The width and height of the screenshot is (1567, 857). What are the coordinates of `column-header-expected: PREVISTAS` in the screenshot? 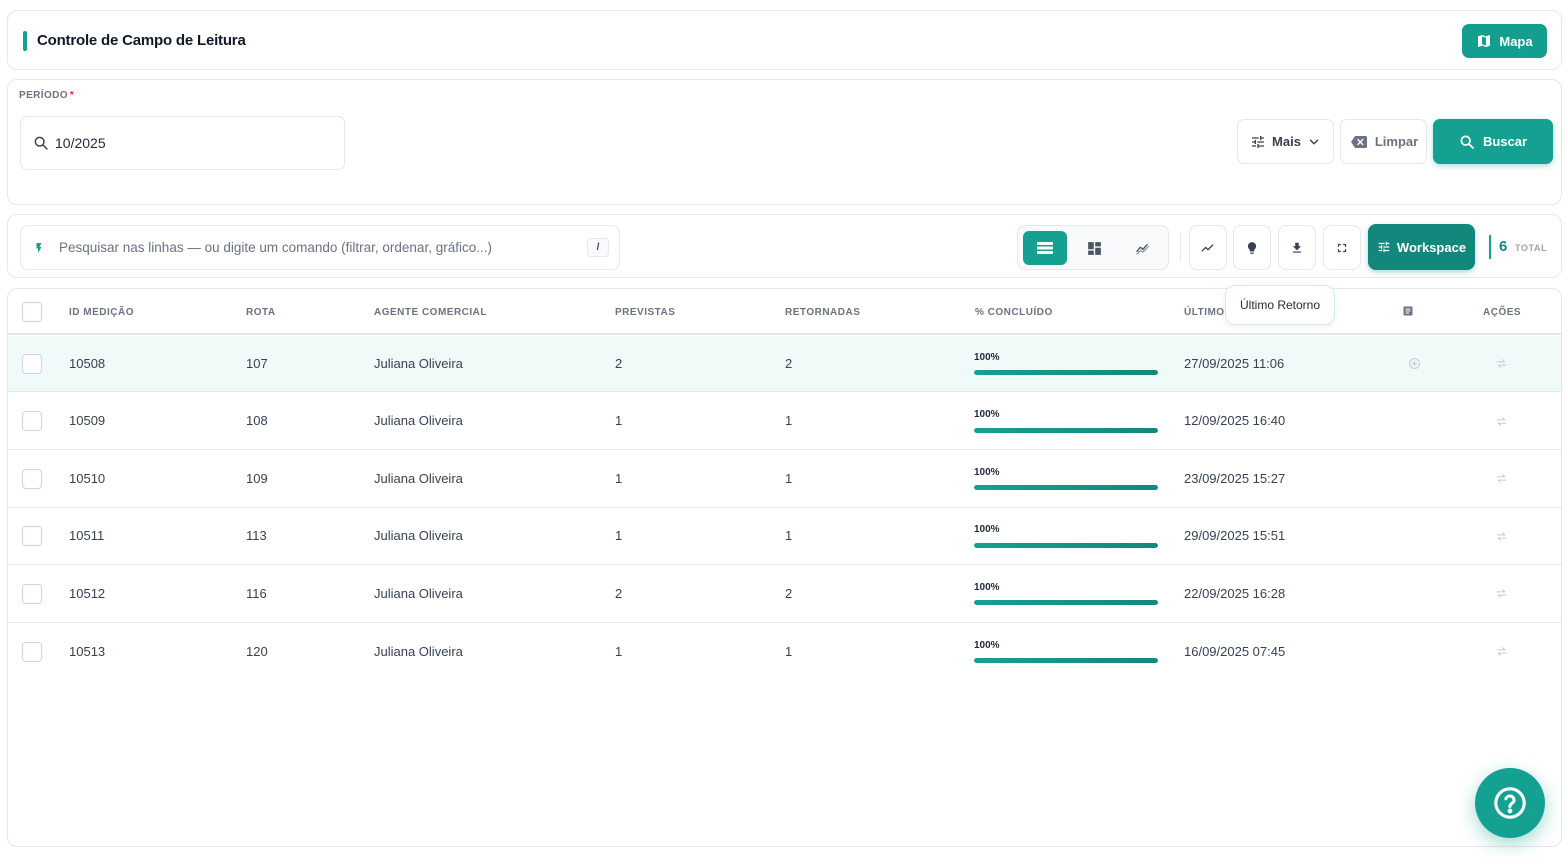 It's located at (645, 312).